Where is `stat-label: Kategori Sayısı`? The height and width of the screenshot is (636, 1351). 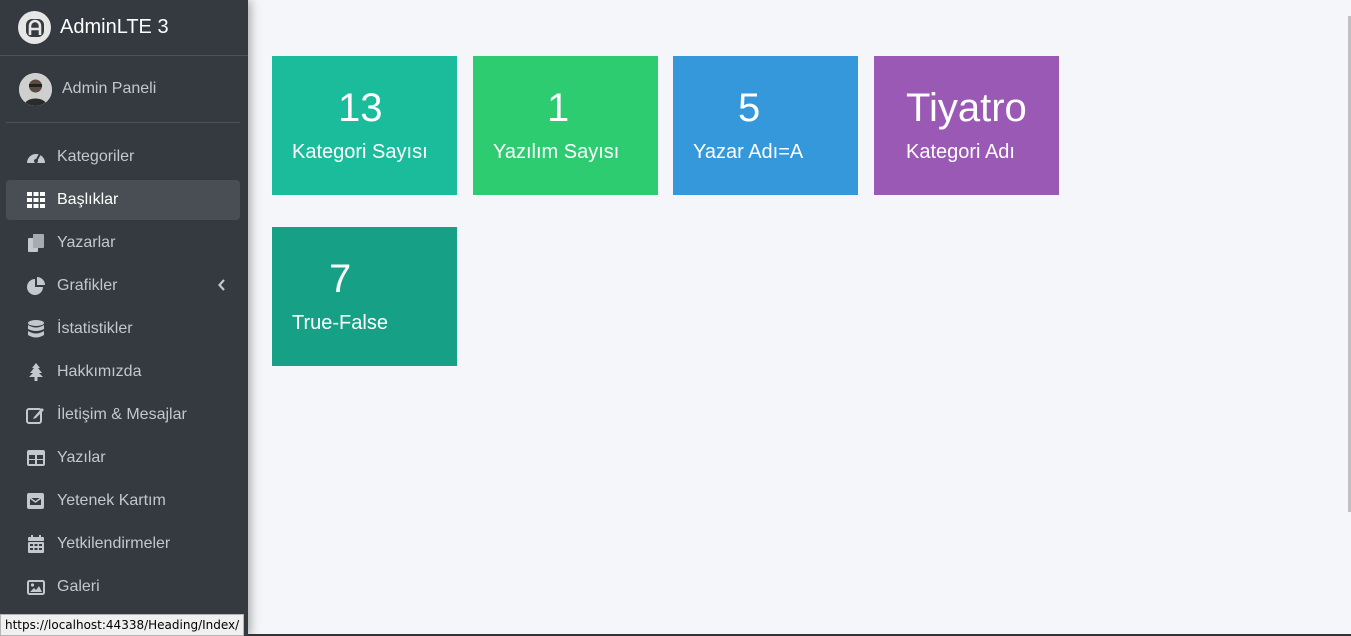
stat-label: Kategori Sayısı is located at coordinates (360, 152).